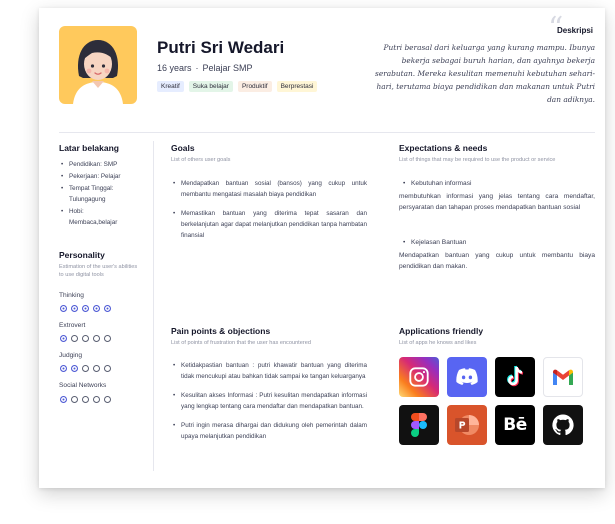 Image resolution: width=615 pixels, height=524 pixels. Describe the element at coordinates (438, 343) in the screenshot. I see `applications-subtitle: List of apps he knows and likes` at that location.